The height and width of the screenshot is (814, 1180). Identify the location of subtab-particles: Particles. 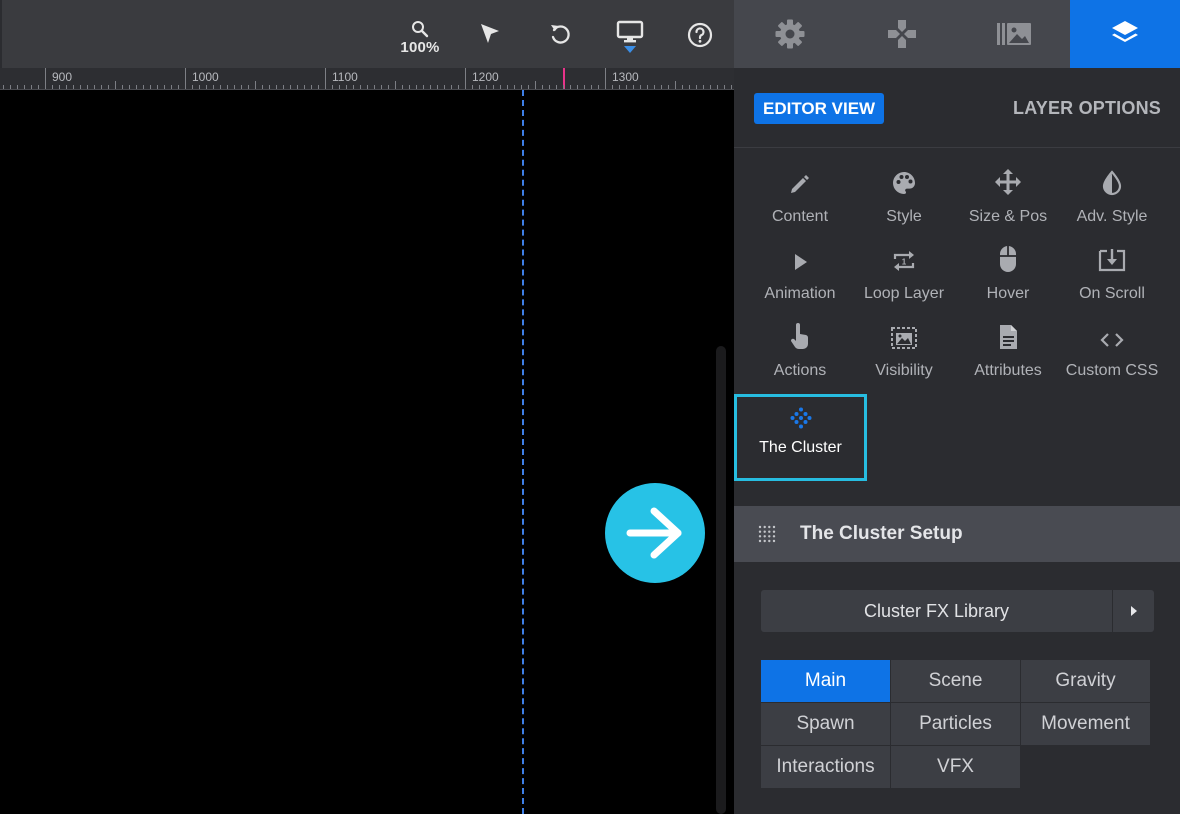
(955, 724).